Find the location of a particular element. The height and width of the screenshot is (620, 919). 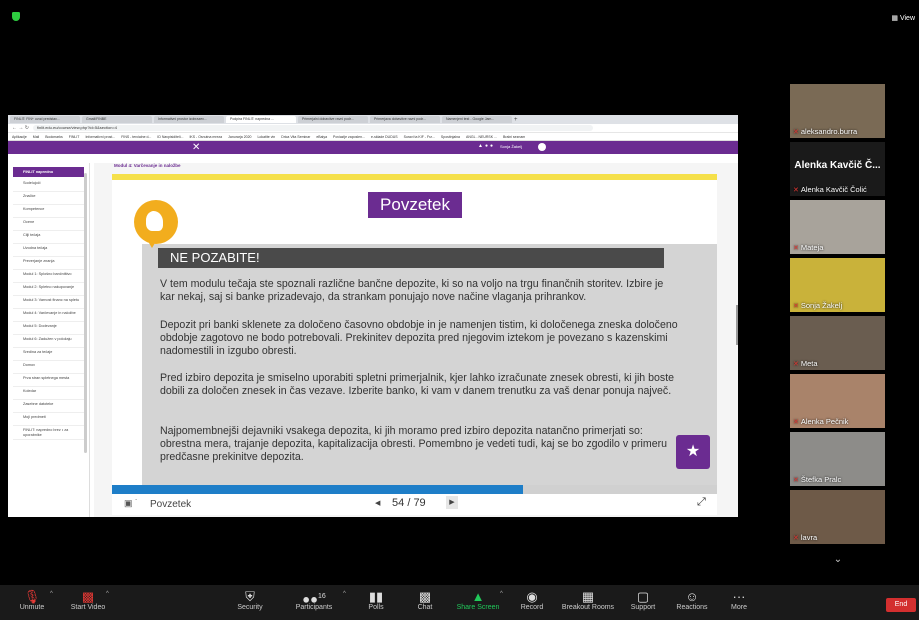

reactions-button: ☺ Reactions is located at coordinates (692, 600).